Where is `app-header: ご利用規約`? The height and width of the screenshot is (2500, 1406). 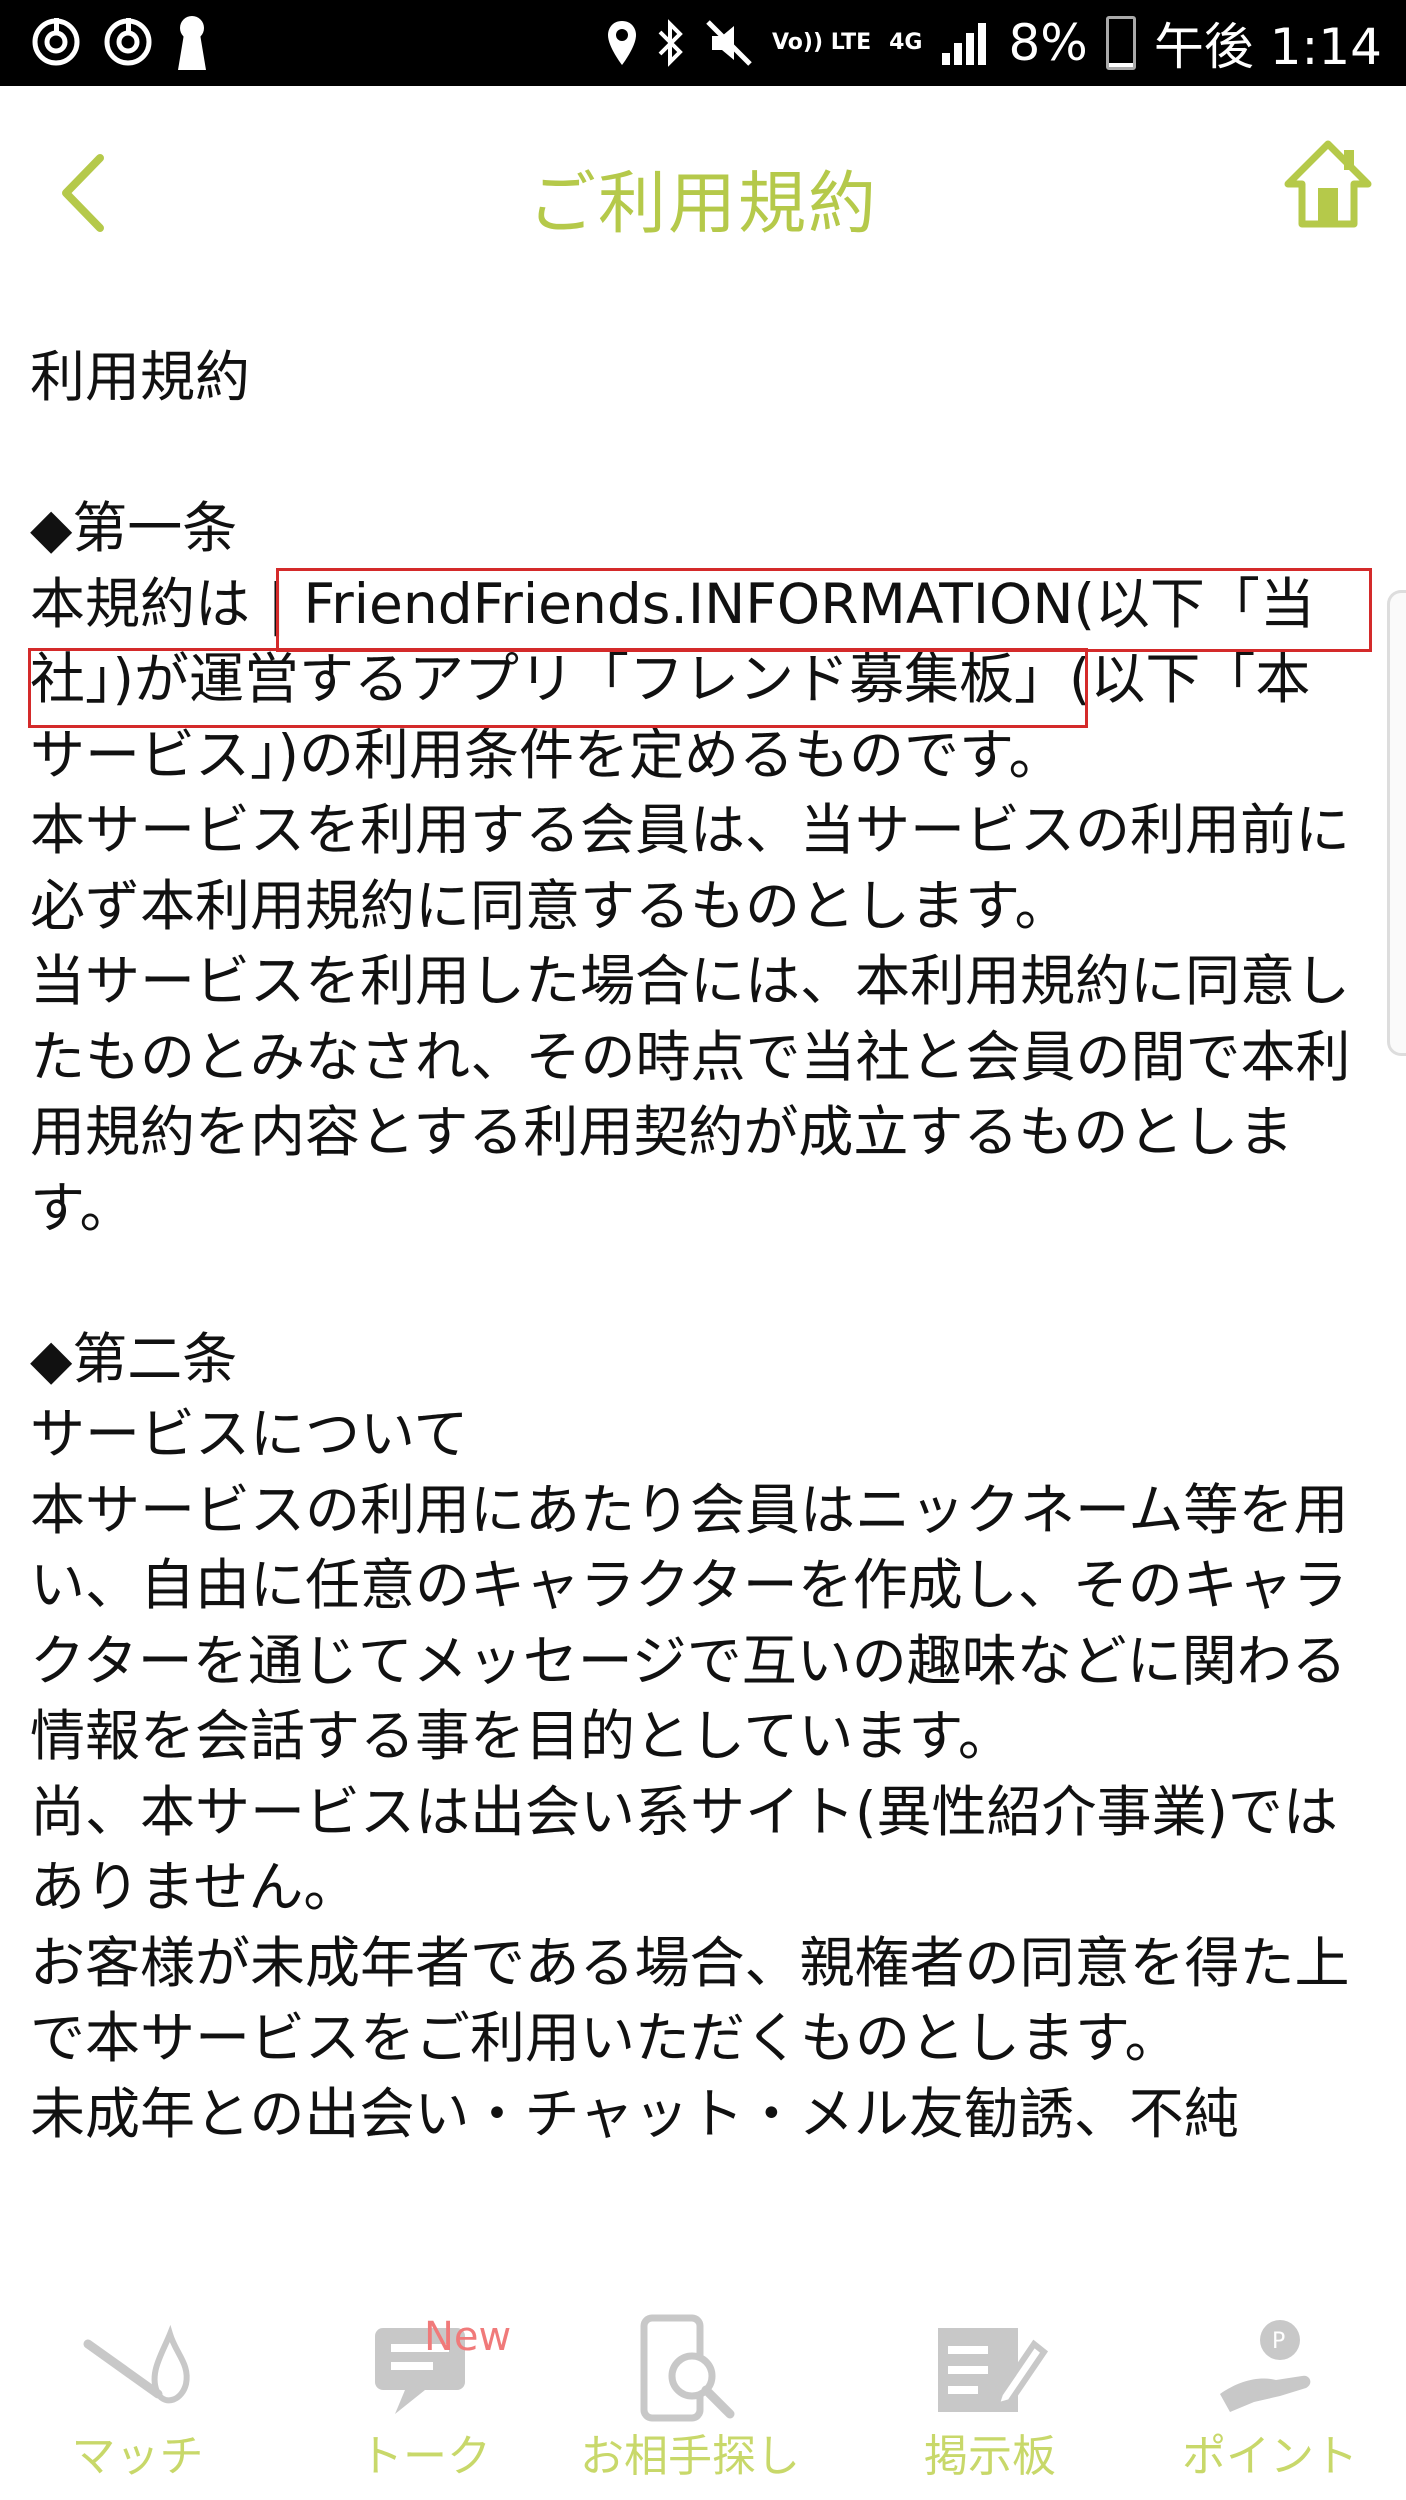
app-header: ご利用規約 is located at coordinates (703, 191).